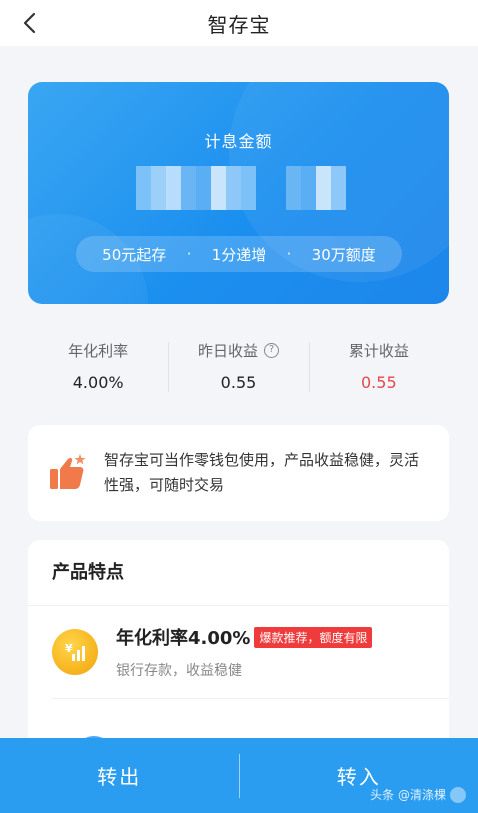 The height and width of the screenshot is (813, 478). I want to click on earnings-stats: 年化利率 4.00% 昨日收益 ? 0.55 累计收益 0.55, so click(238, 365).